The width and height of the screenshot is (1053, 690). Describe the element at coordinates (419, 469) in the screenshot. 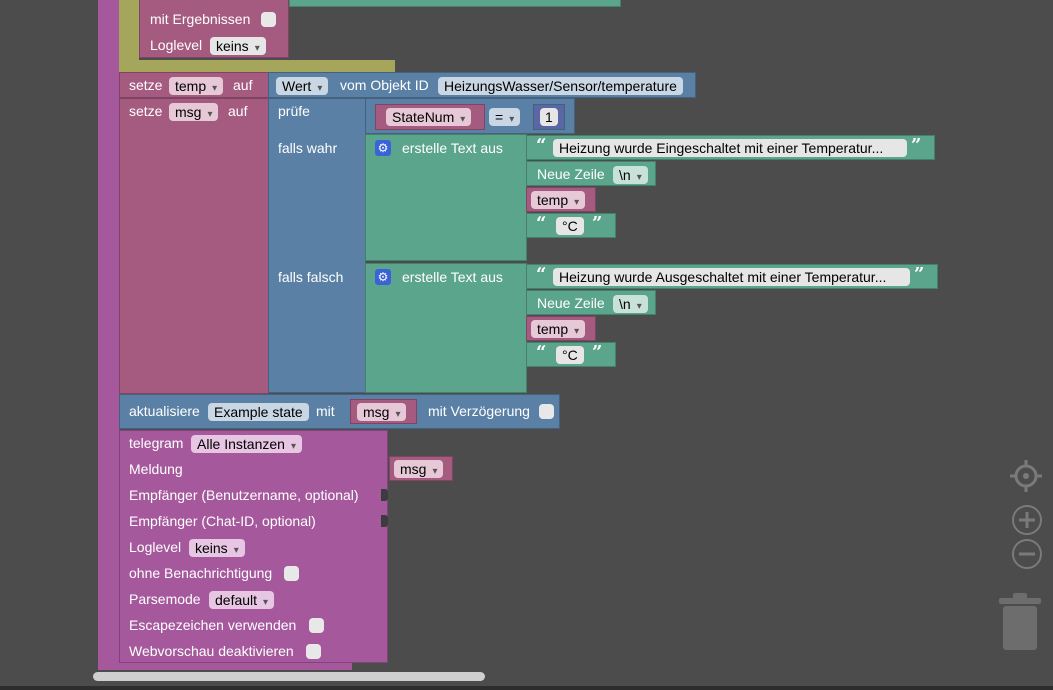

I see `meldung-var-dropdown: msg` at that location.